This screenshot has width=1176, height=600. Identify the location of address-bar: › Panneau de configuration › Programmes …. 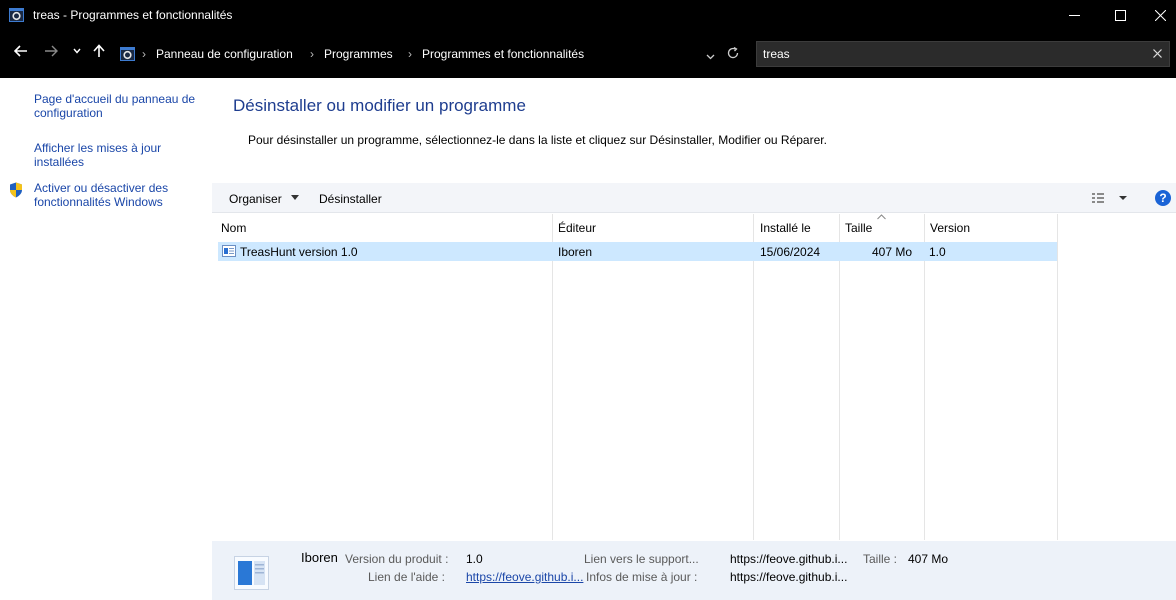
(588, 54).